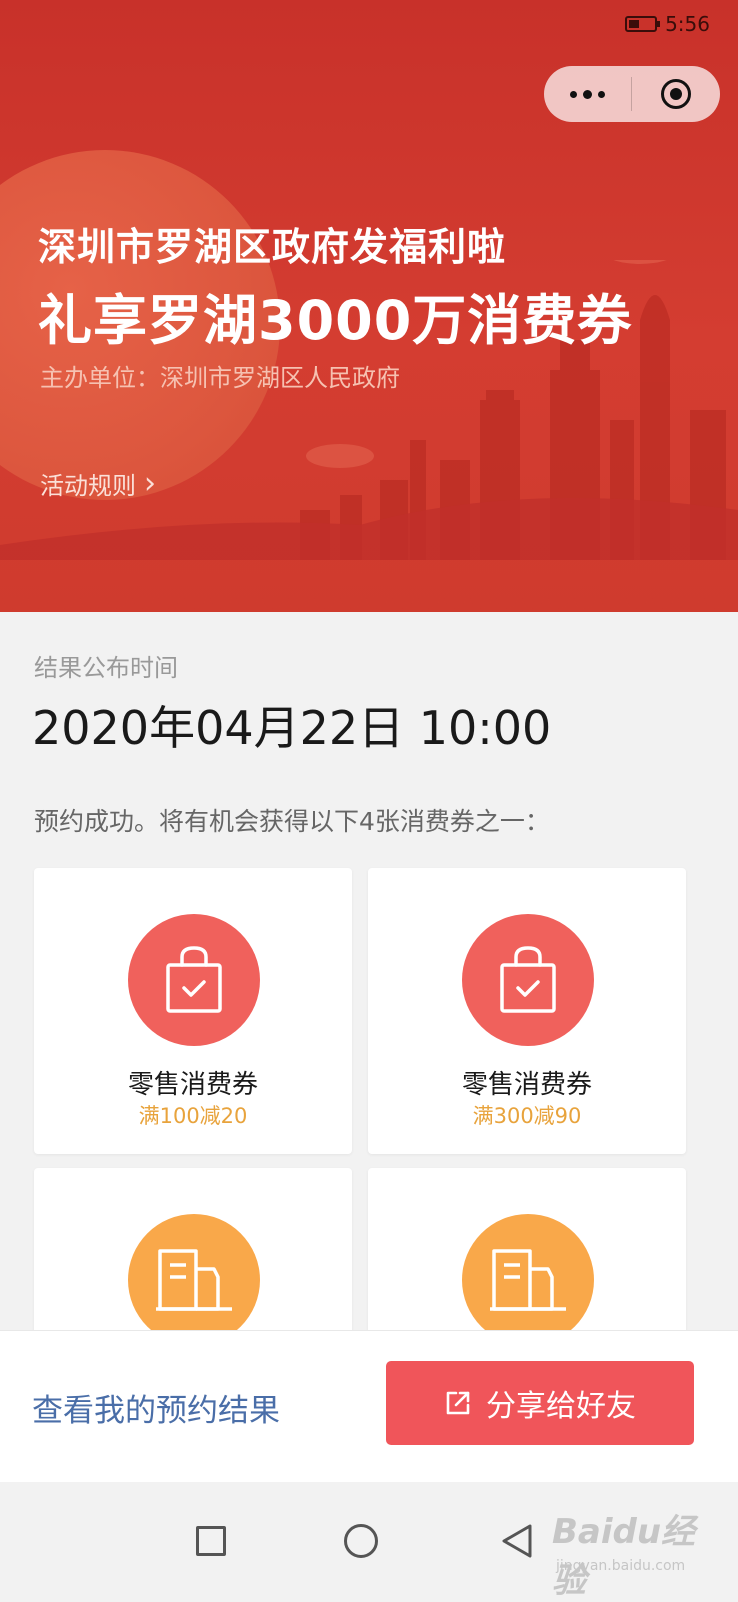  Describe the element at coordinates (369, 1406) in the screenshot. I see `bottom-action-bar: 查看我的预约结果 分享给好友` at that location.